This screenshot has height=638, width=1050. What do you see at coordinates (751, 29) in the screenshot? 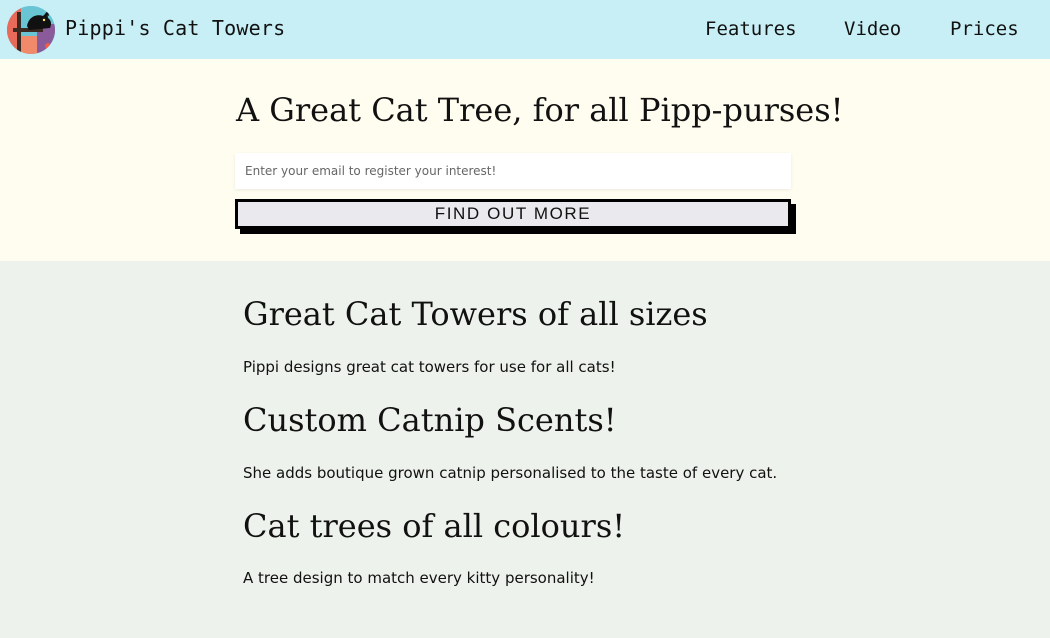
I see `nav-link-features: Features` at bounding box center [751, 29].